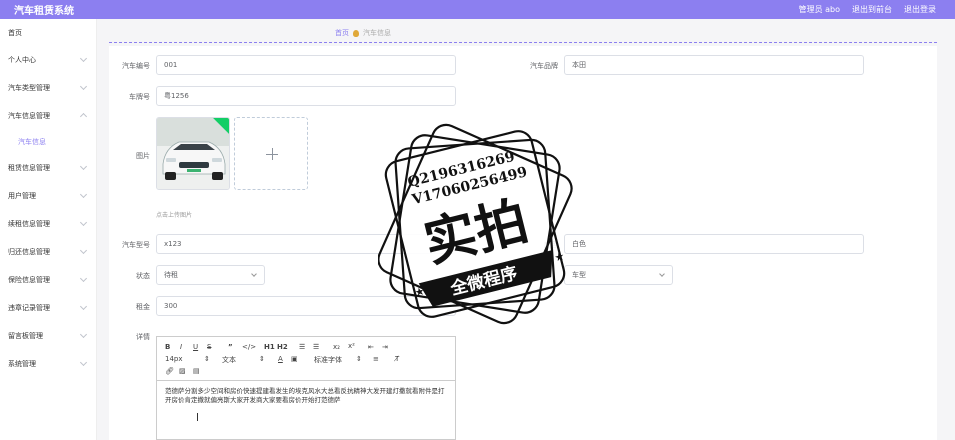  Describe the element at coordinates (351, 346) in the screenshot. I see `superscript-icon: x²` at that location.